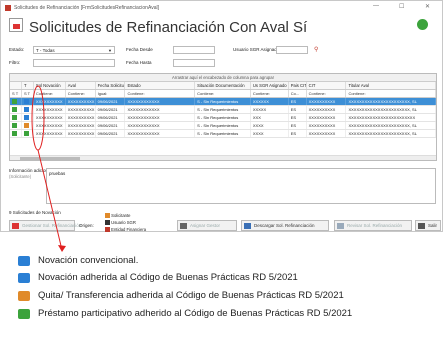 This screenshot has width=443, height=337. Describe the element at coordinates (50, 200) in the screenshot. I see `annotation-arrow` at that location.